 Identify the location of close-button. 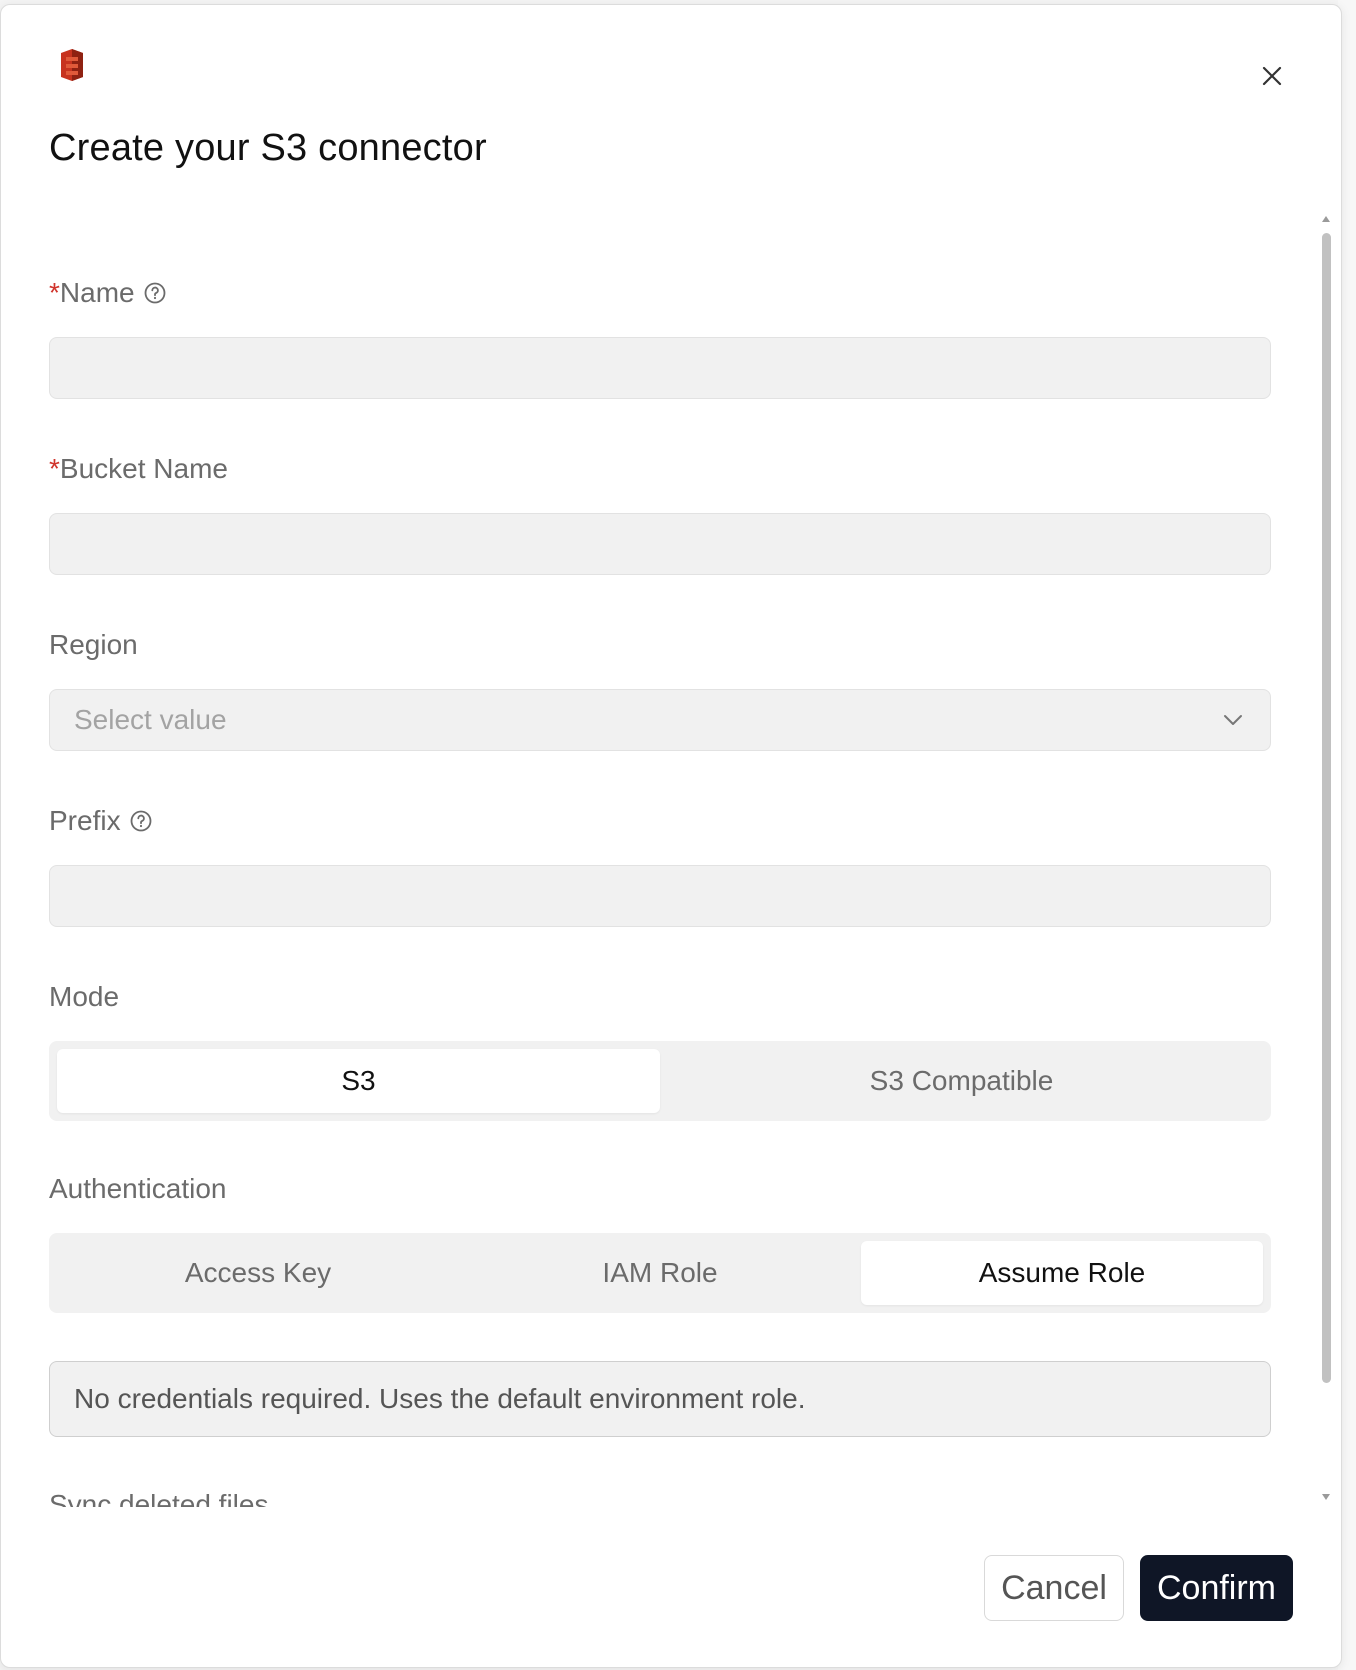
(1272, 76).